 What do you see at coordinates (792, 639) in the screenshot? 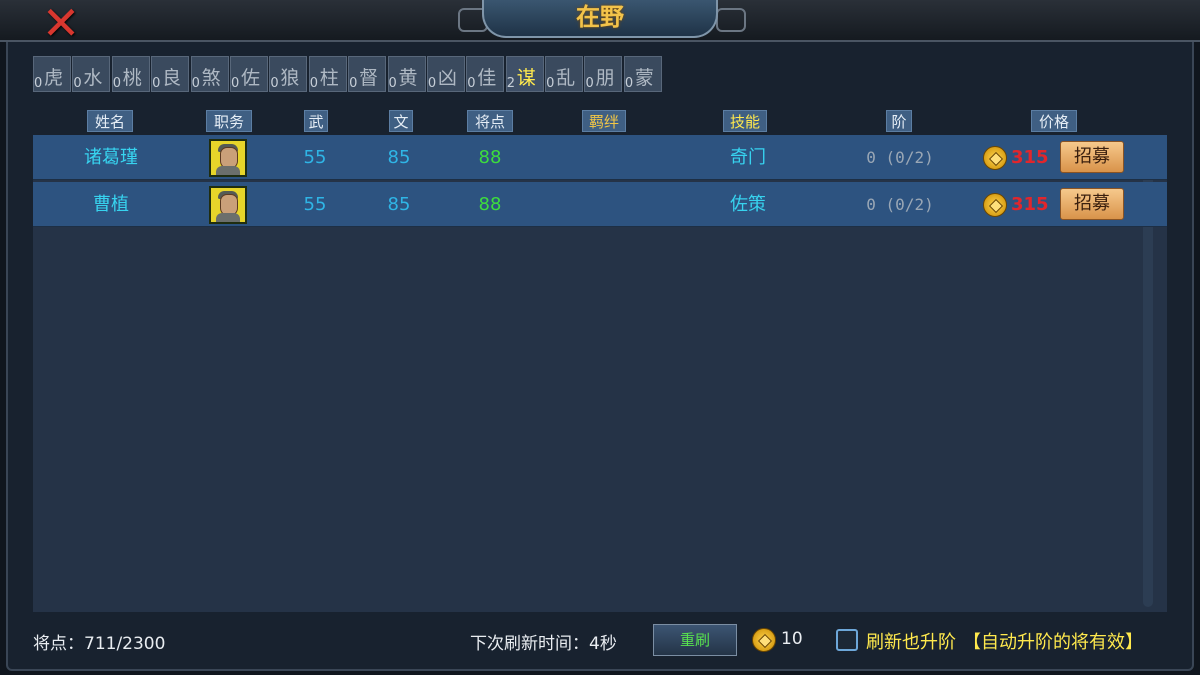
I see `refresh-cost: 10` at bounding box center [792, 639].